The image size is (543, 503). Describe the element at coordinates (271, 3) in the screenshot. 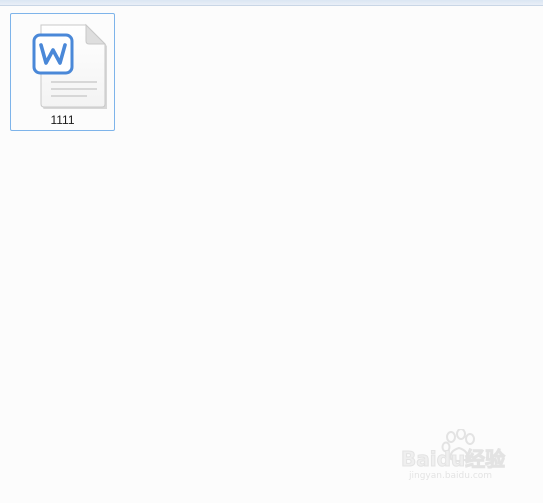

I see `toolbar-bottom-edge` at that location.